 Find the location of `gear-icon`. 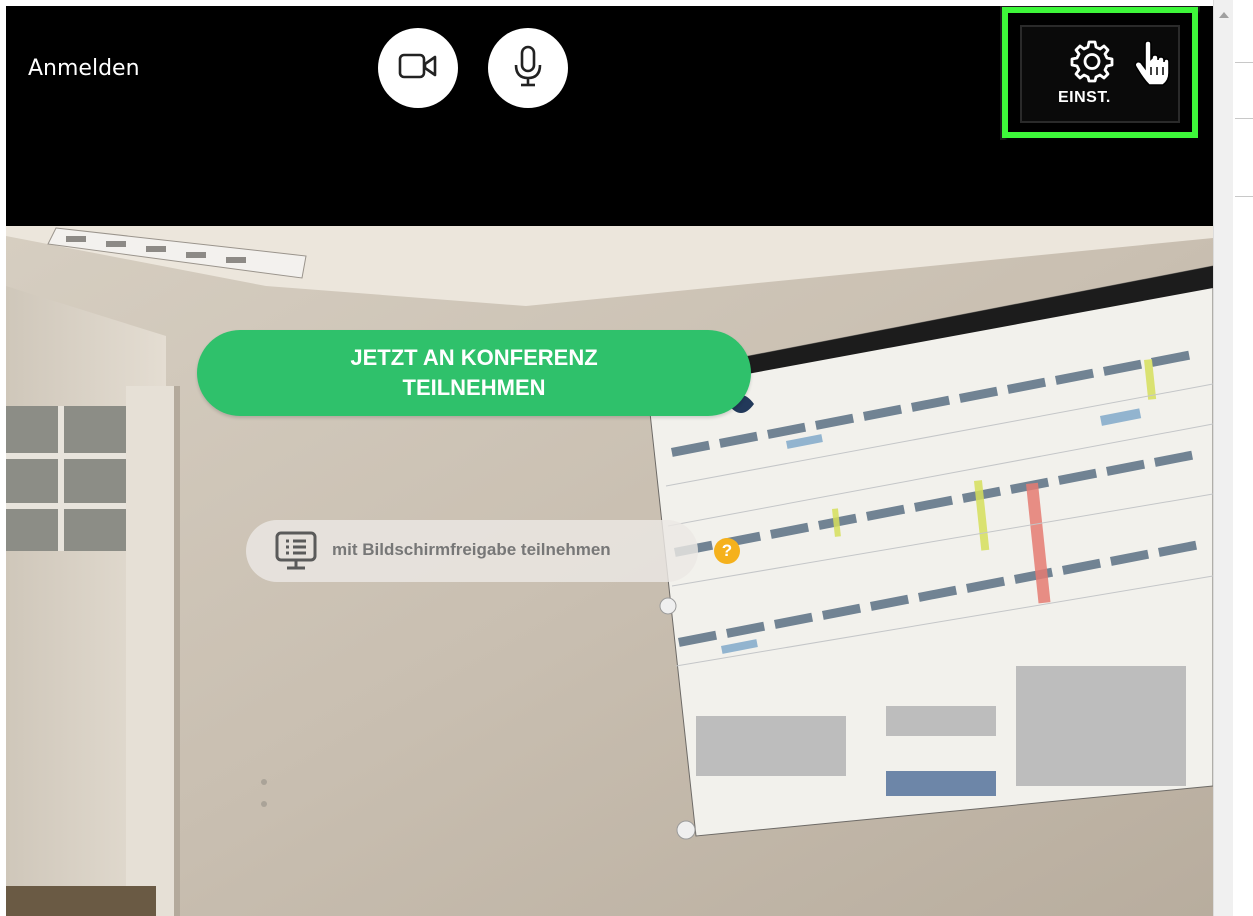

gear-icon is located at coordinates (1092, 63).